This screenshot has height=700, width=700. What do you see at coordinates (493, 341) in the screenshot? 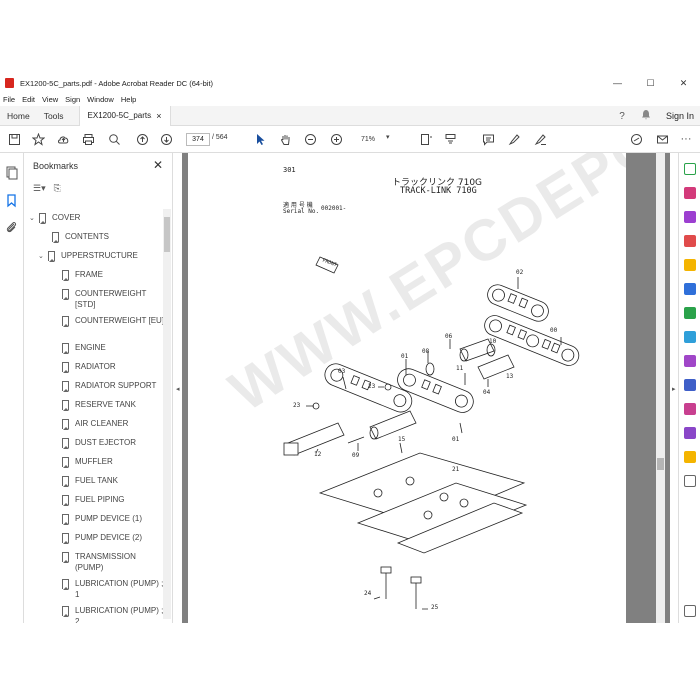
I see `part-label-10: 10` at bounding box center [493, 341].